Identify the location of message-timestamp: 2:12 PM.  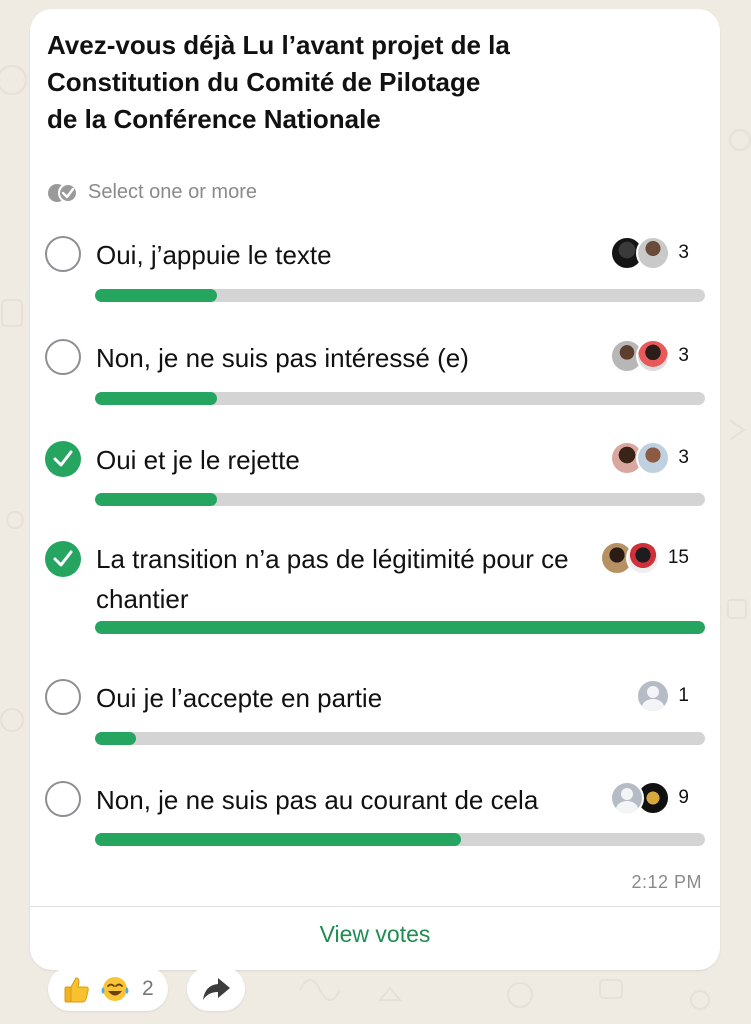
(666, 882).